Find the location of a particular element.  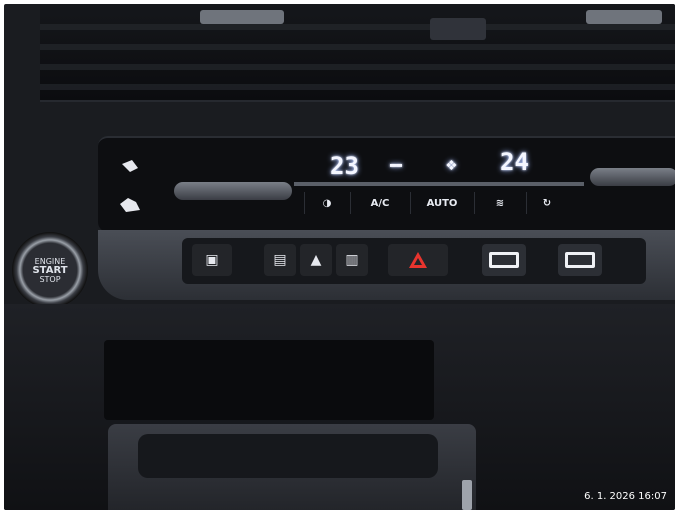

start-line2: START is located at coordinates (50, 270).